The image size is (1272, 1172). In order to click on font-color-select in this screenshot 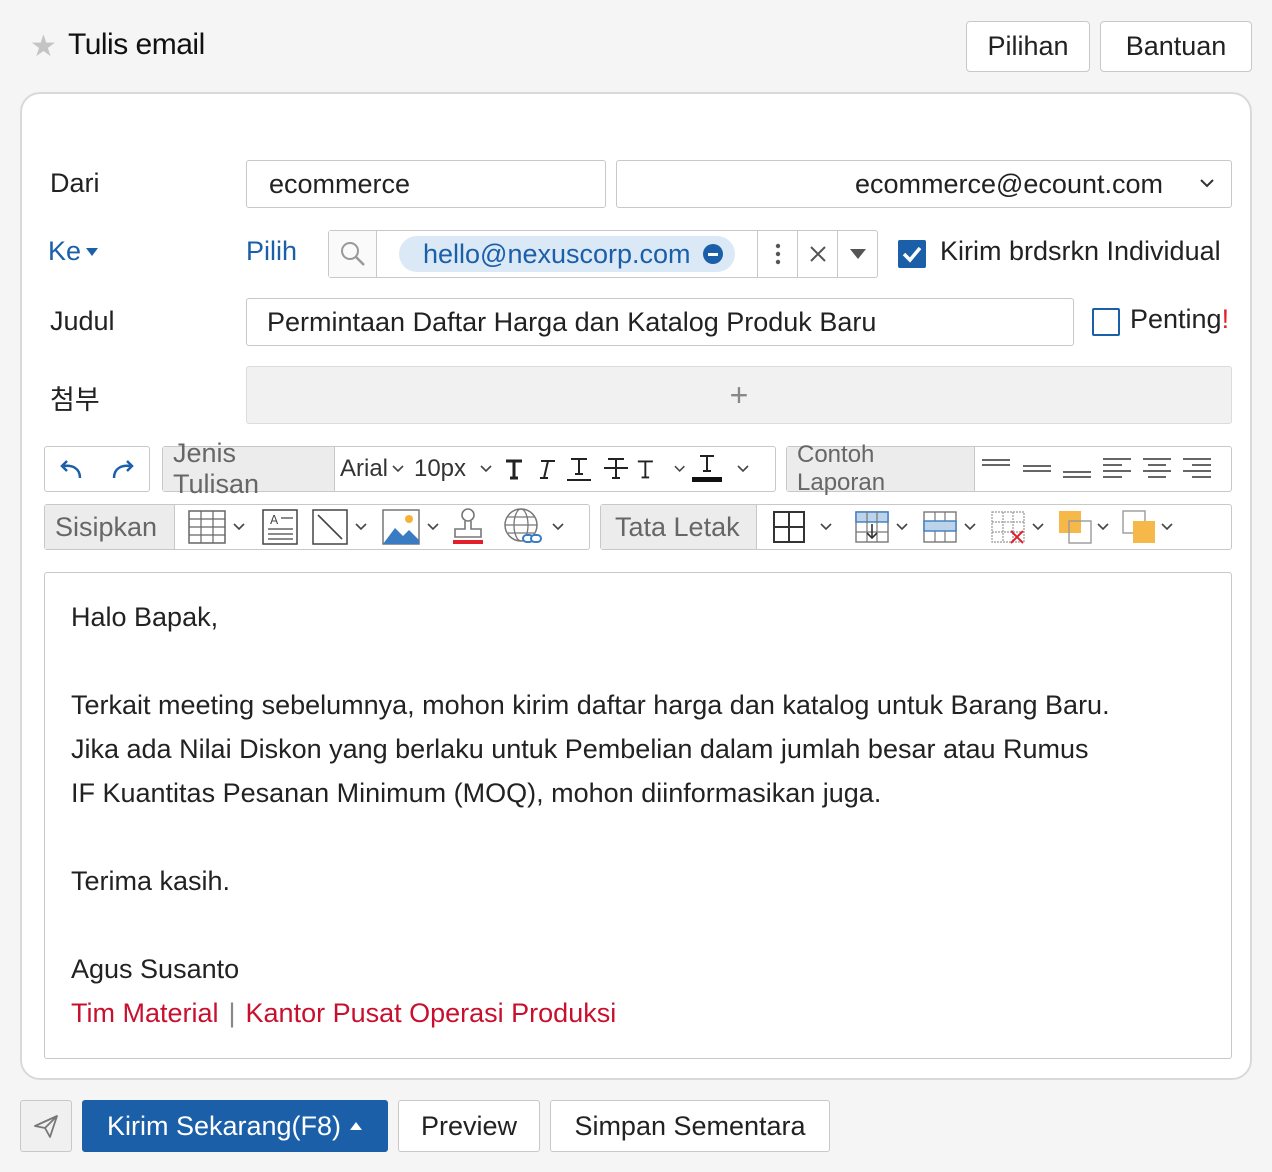, I will do `click(720, 469)`.